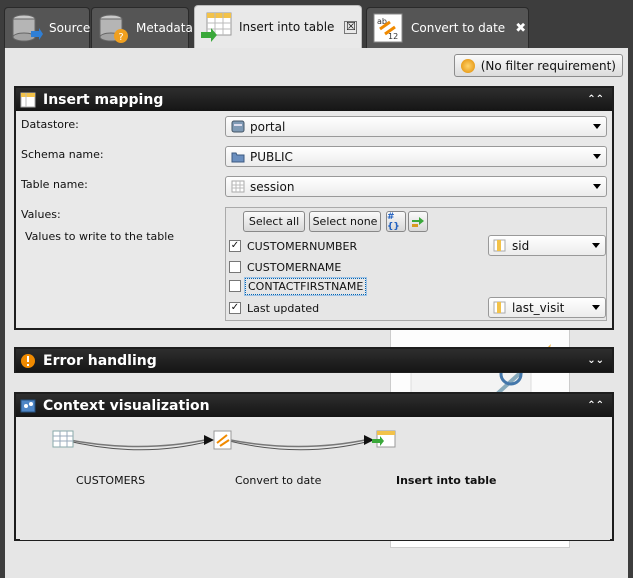 The image size is (633, 578). I want to click on value-row: CUSTOMERNAME, so click(286, 267).